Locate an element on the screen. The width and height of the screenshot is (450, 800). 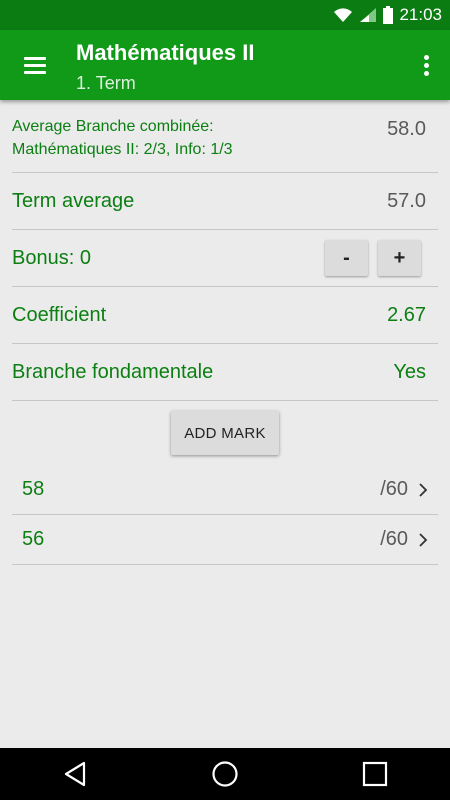
average-branch-label-line1: Average Branche combinée: is located at coordinates (113, 126).